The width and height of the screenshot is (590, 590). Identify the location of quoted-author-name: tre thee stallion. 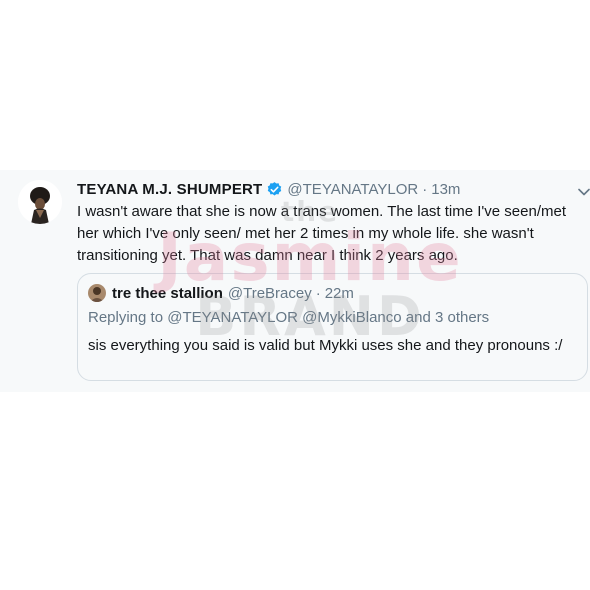
(167, 293).